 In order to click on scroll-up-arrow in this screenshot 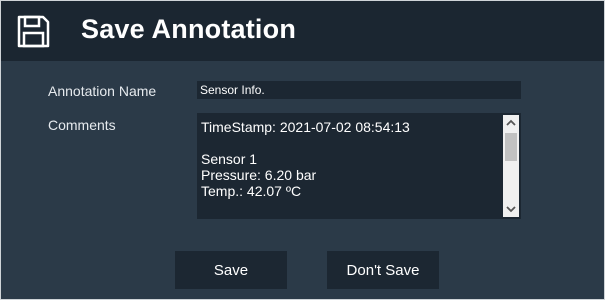, I will do `click(511, 123)`.